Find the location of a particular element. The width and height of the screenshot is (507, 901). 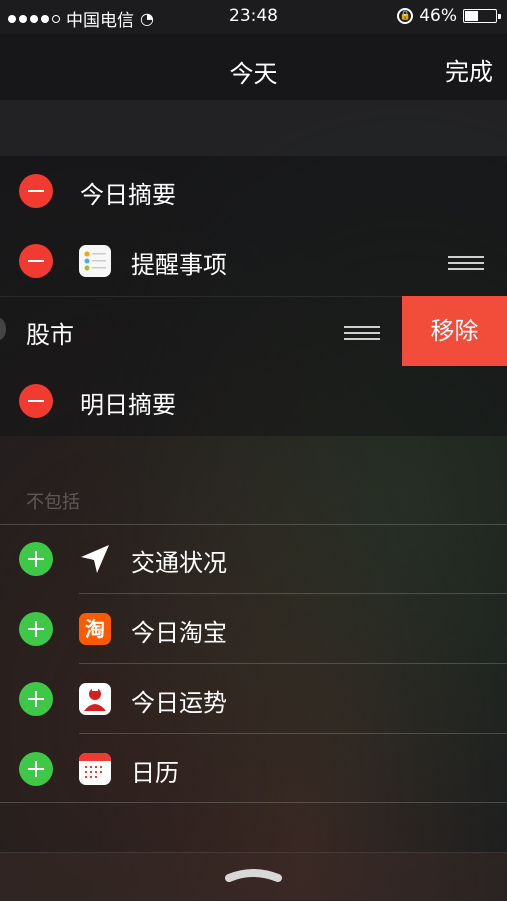

grabber-handle-icon is located at coordinates (253, 874).